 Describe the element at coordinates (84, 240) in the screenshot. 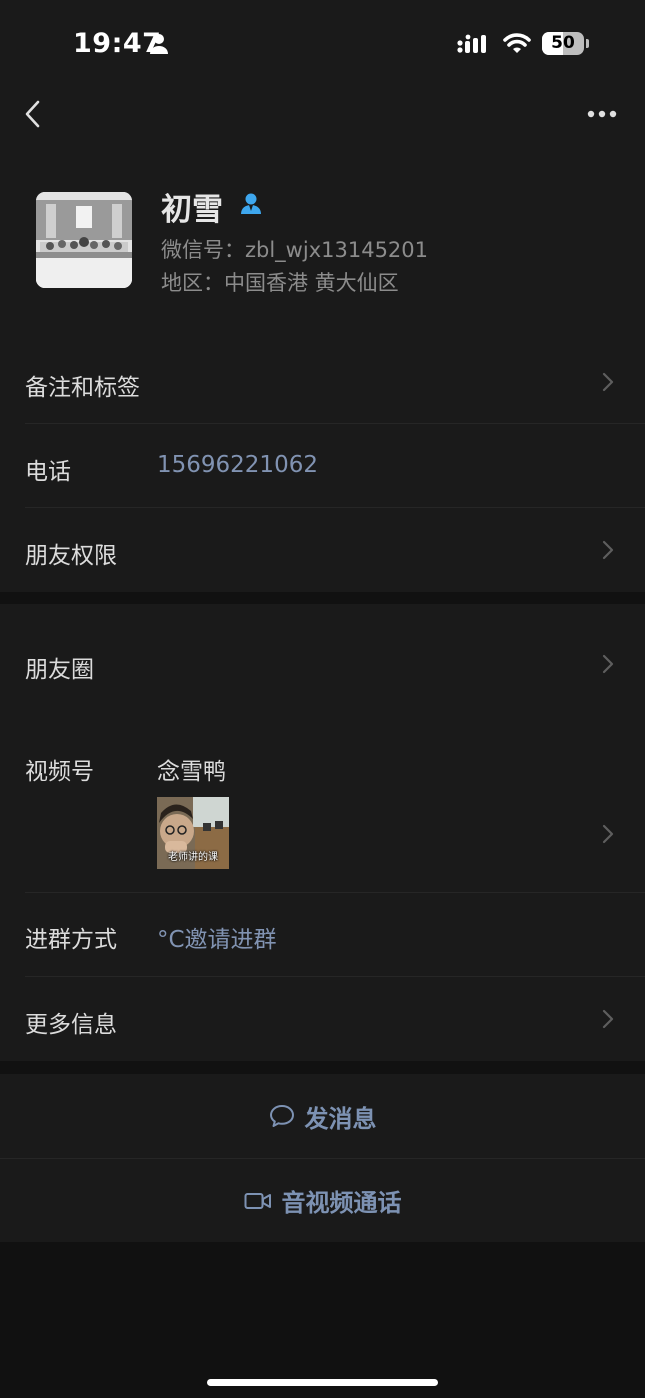

I see `avatar` at that location.